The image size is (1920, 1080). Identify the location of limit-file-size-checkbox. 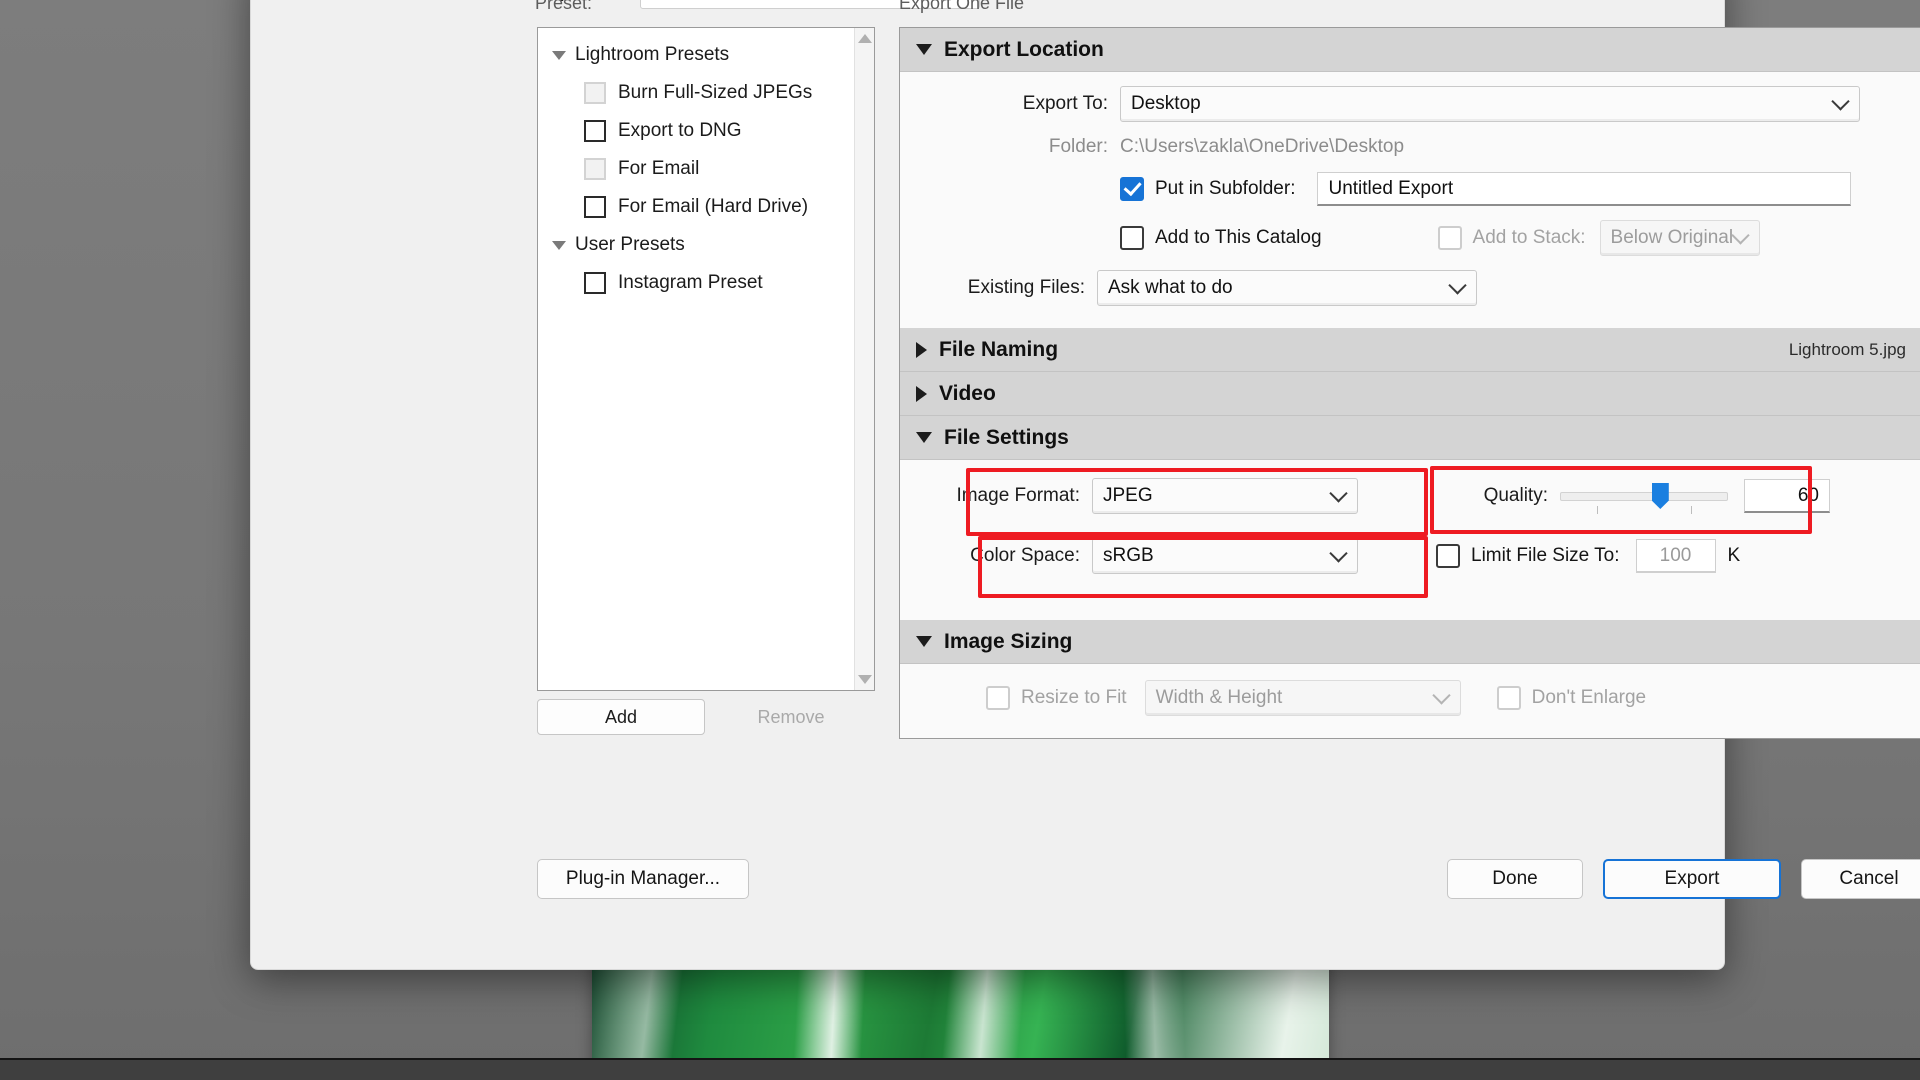
(1448, 556).